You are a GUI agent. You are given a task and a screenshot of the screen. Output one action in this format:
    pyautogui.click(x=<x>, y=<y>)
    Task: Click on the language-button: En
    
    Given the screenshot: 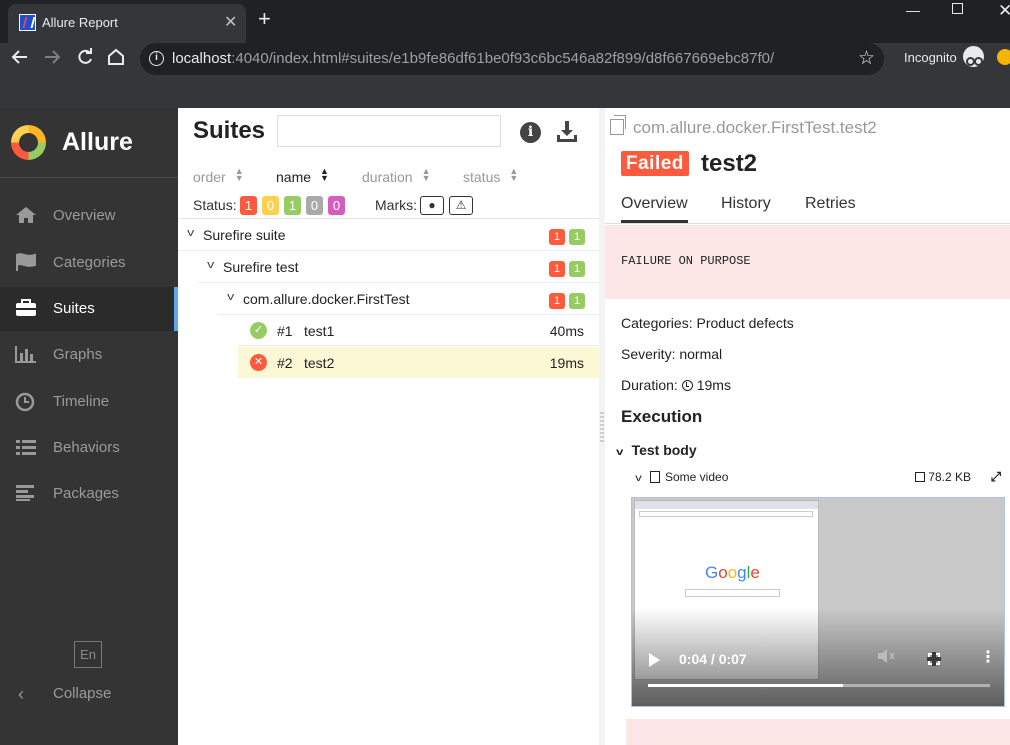 What is the action you would take?
    pyautogui.click(x=88, y=654)
    